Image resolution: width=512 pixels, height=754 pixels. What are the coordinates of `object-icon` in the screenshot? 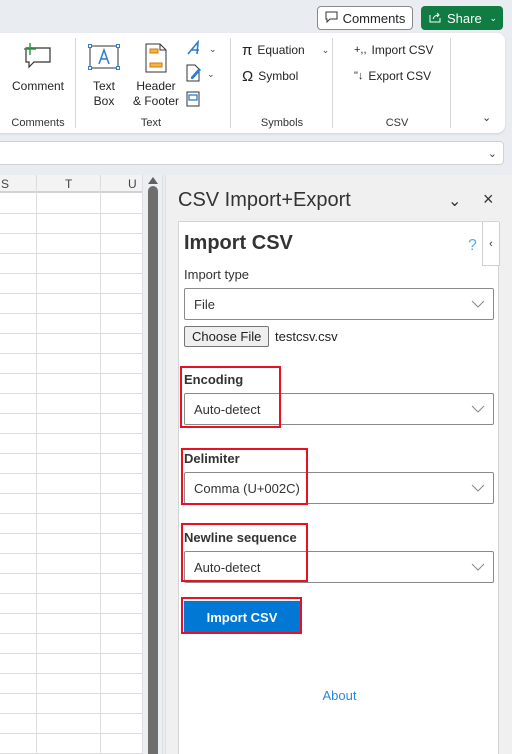 It's located at (193, 100).